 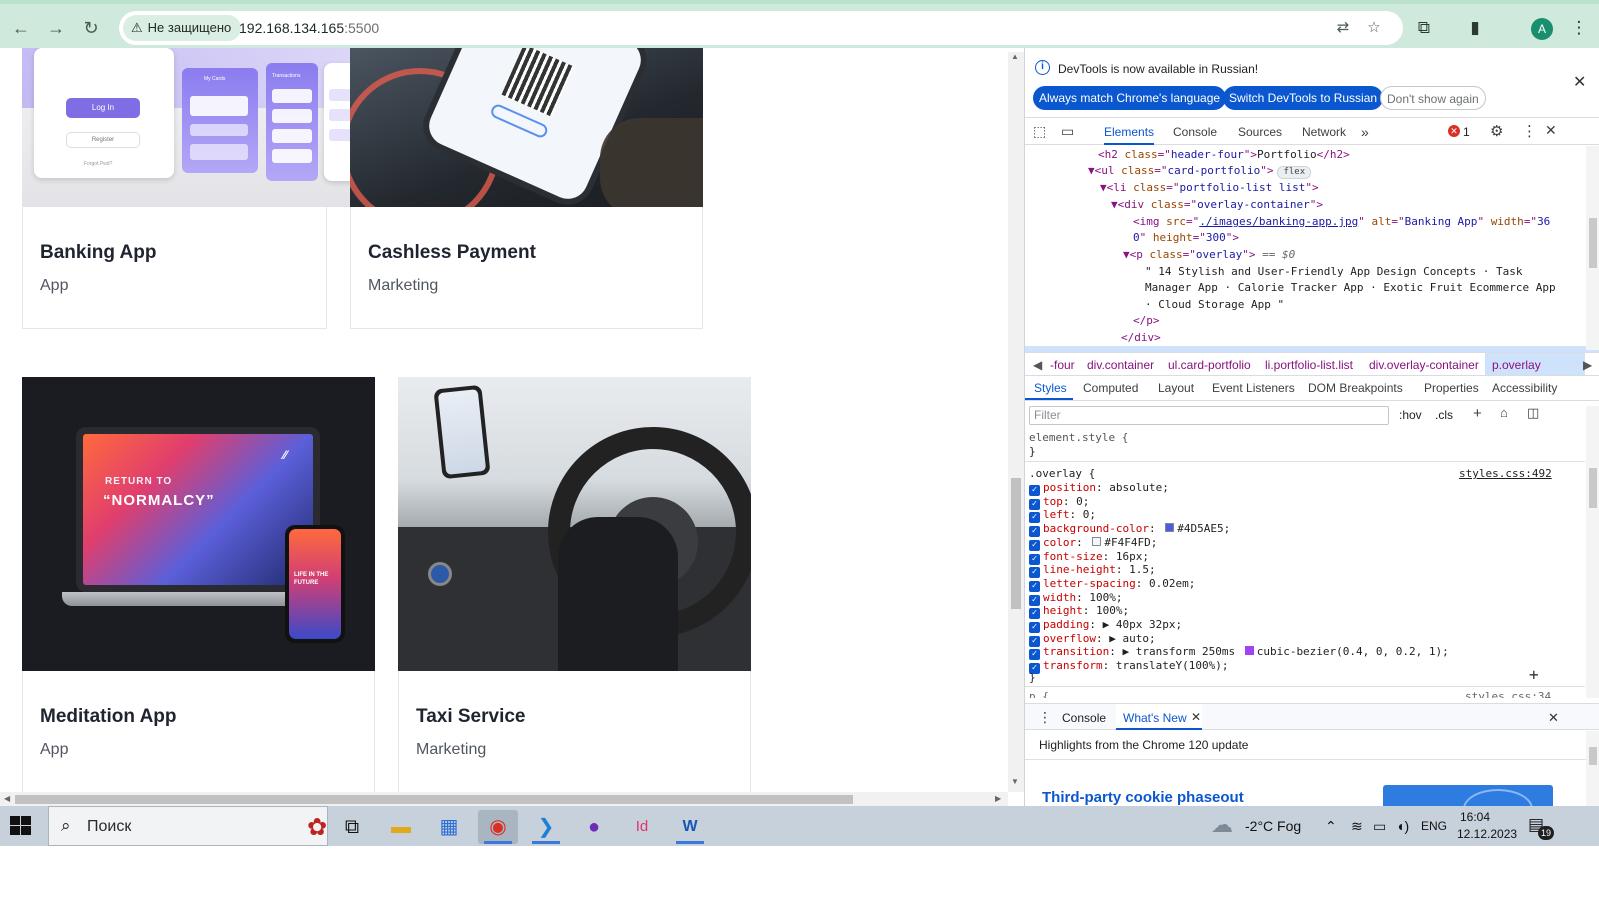 What do you see at coordinates (1587, 365) in the screenshot?
I see `crumb-right-arrow-icon: ▶` at bounding box center [1587, 365].